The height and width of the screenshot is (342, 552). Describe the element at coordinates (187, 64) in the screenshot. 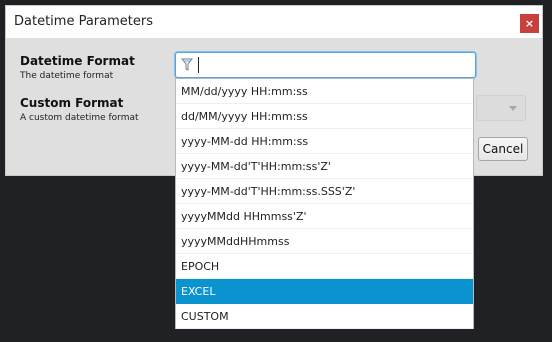

I see `filter-icon` at that location.